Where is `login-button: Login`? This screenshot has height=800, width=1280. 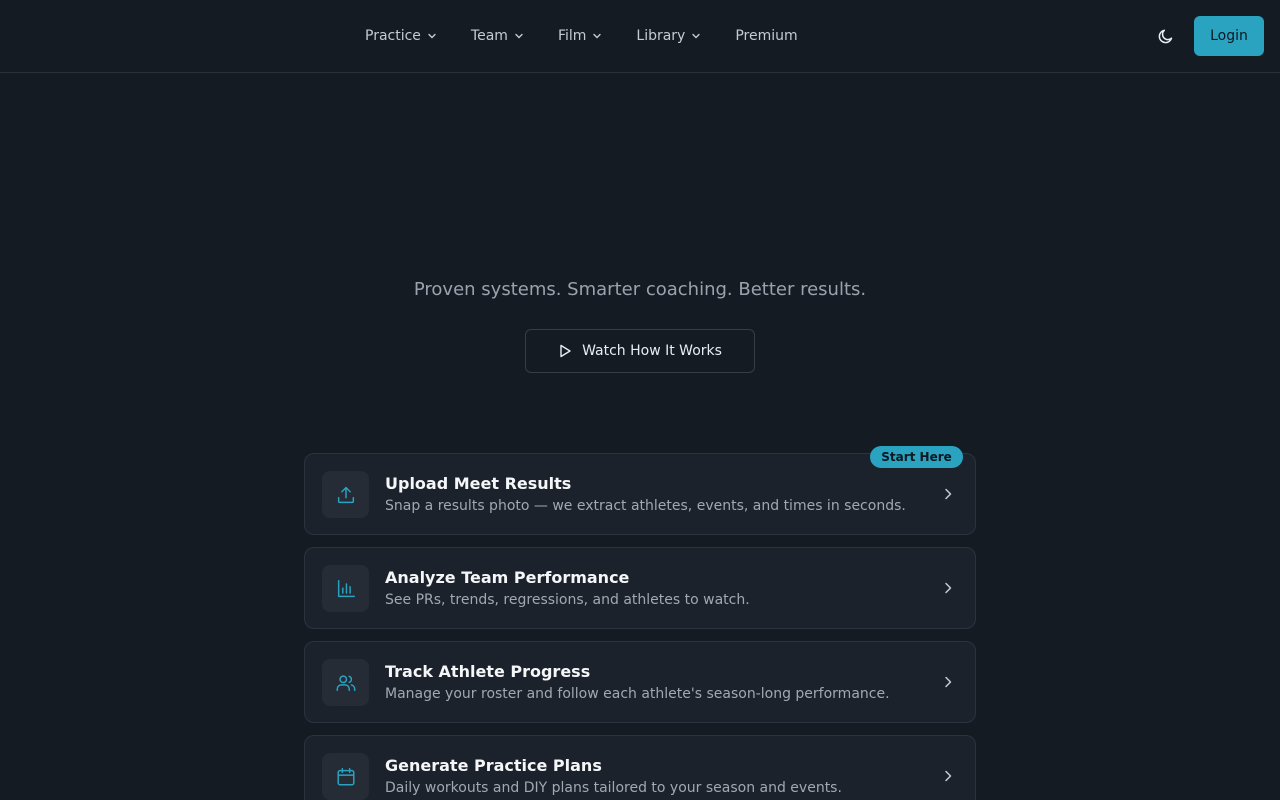
login-button: Login is located at coordinates (1229, 36).